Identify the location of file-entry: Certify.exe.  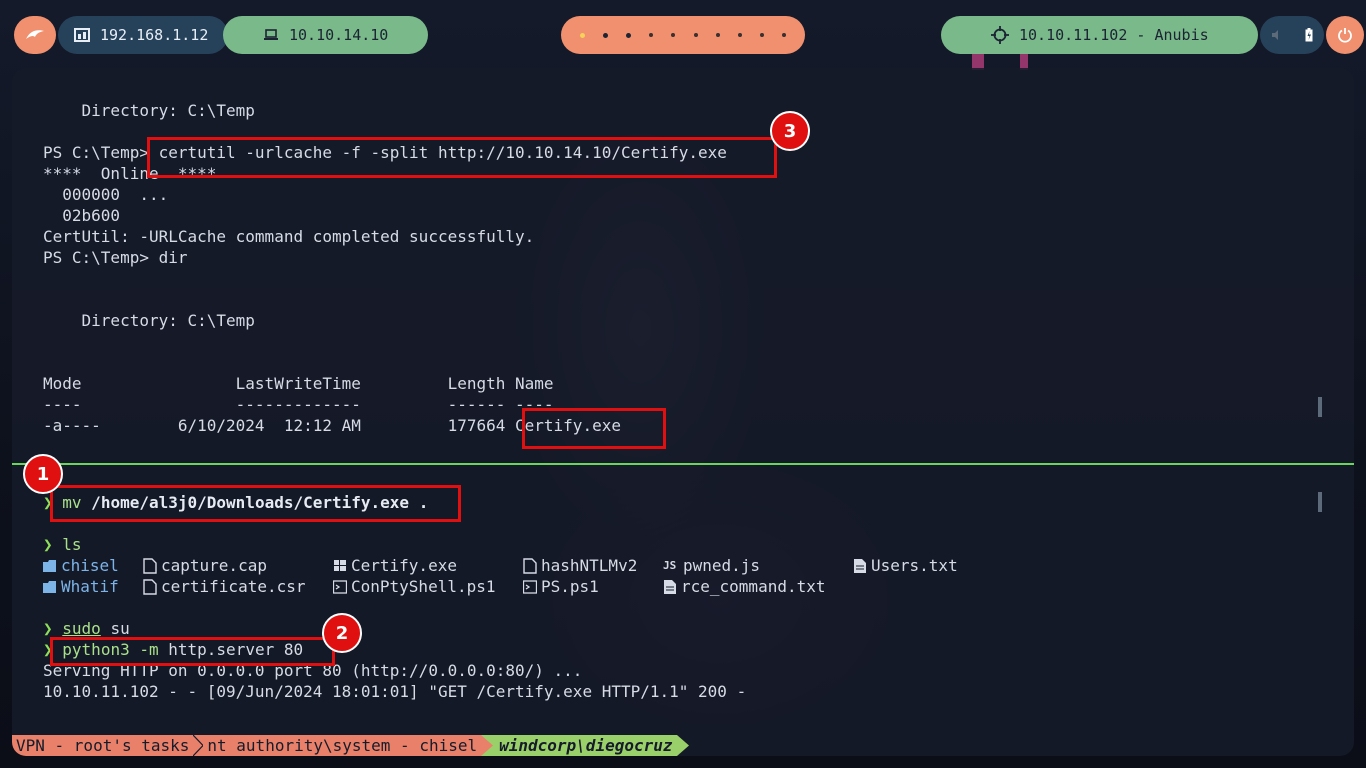
(395, 565).